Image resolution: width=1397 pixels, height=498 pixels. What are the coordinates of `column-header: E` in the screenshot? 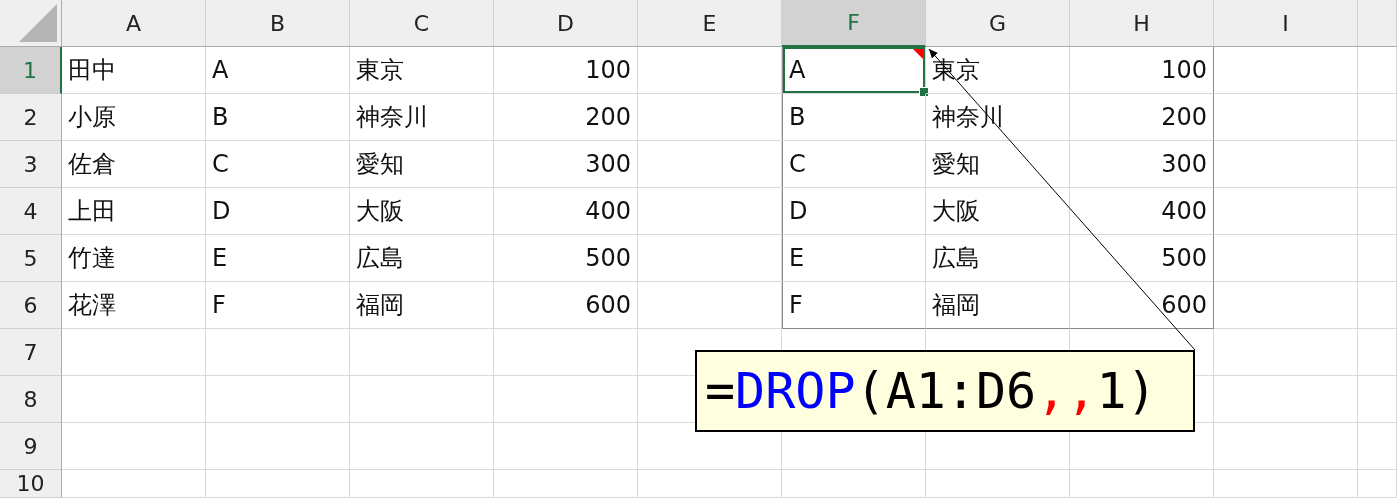 It's located at (710, 23).